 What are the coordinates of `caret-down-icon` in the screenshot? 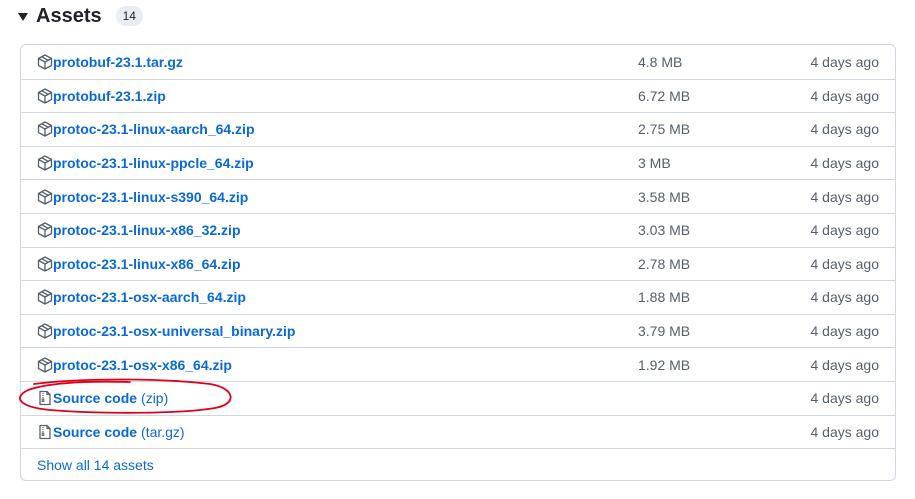 It's located at (23, 17).